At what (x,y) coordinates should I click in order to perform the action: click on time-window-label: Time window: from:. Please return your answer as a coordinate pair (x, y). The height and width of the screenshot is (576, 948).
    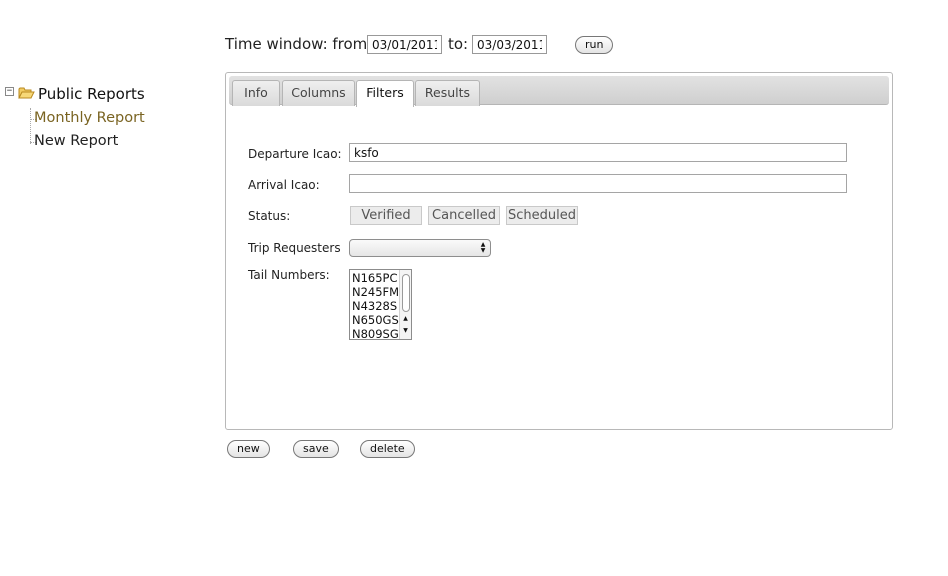
    Looking at the image, I should click on (299, 44).